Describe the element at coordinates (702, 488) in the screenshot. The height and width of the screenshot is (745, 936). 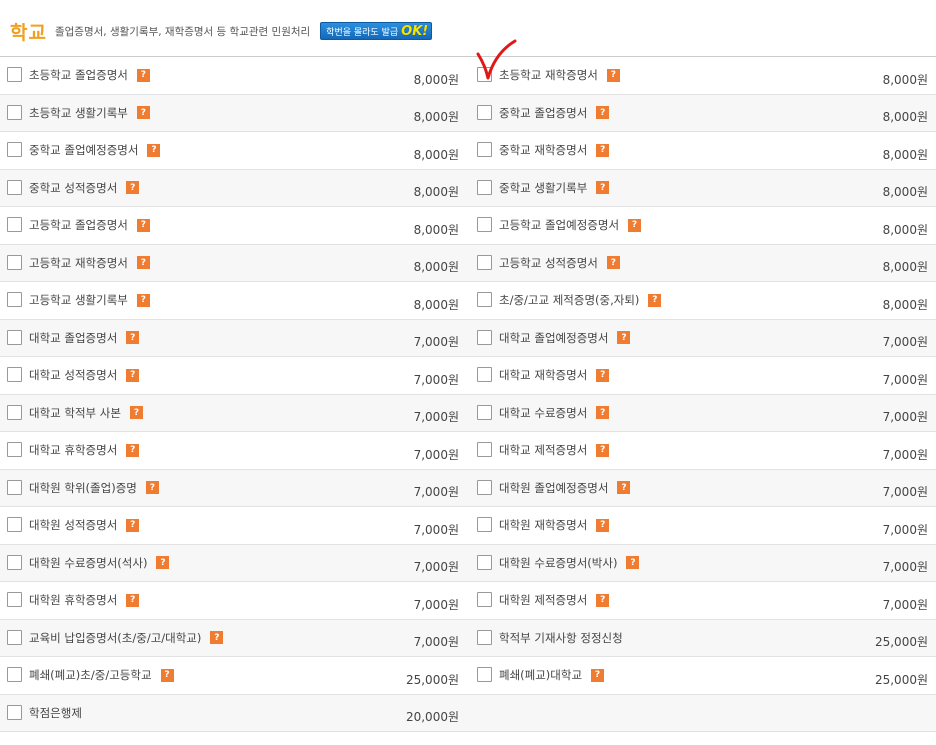
I see `document-cell-right: 대학원 졸업예정증명서? 7,000원` at that location.